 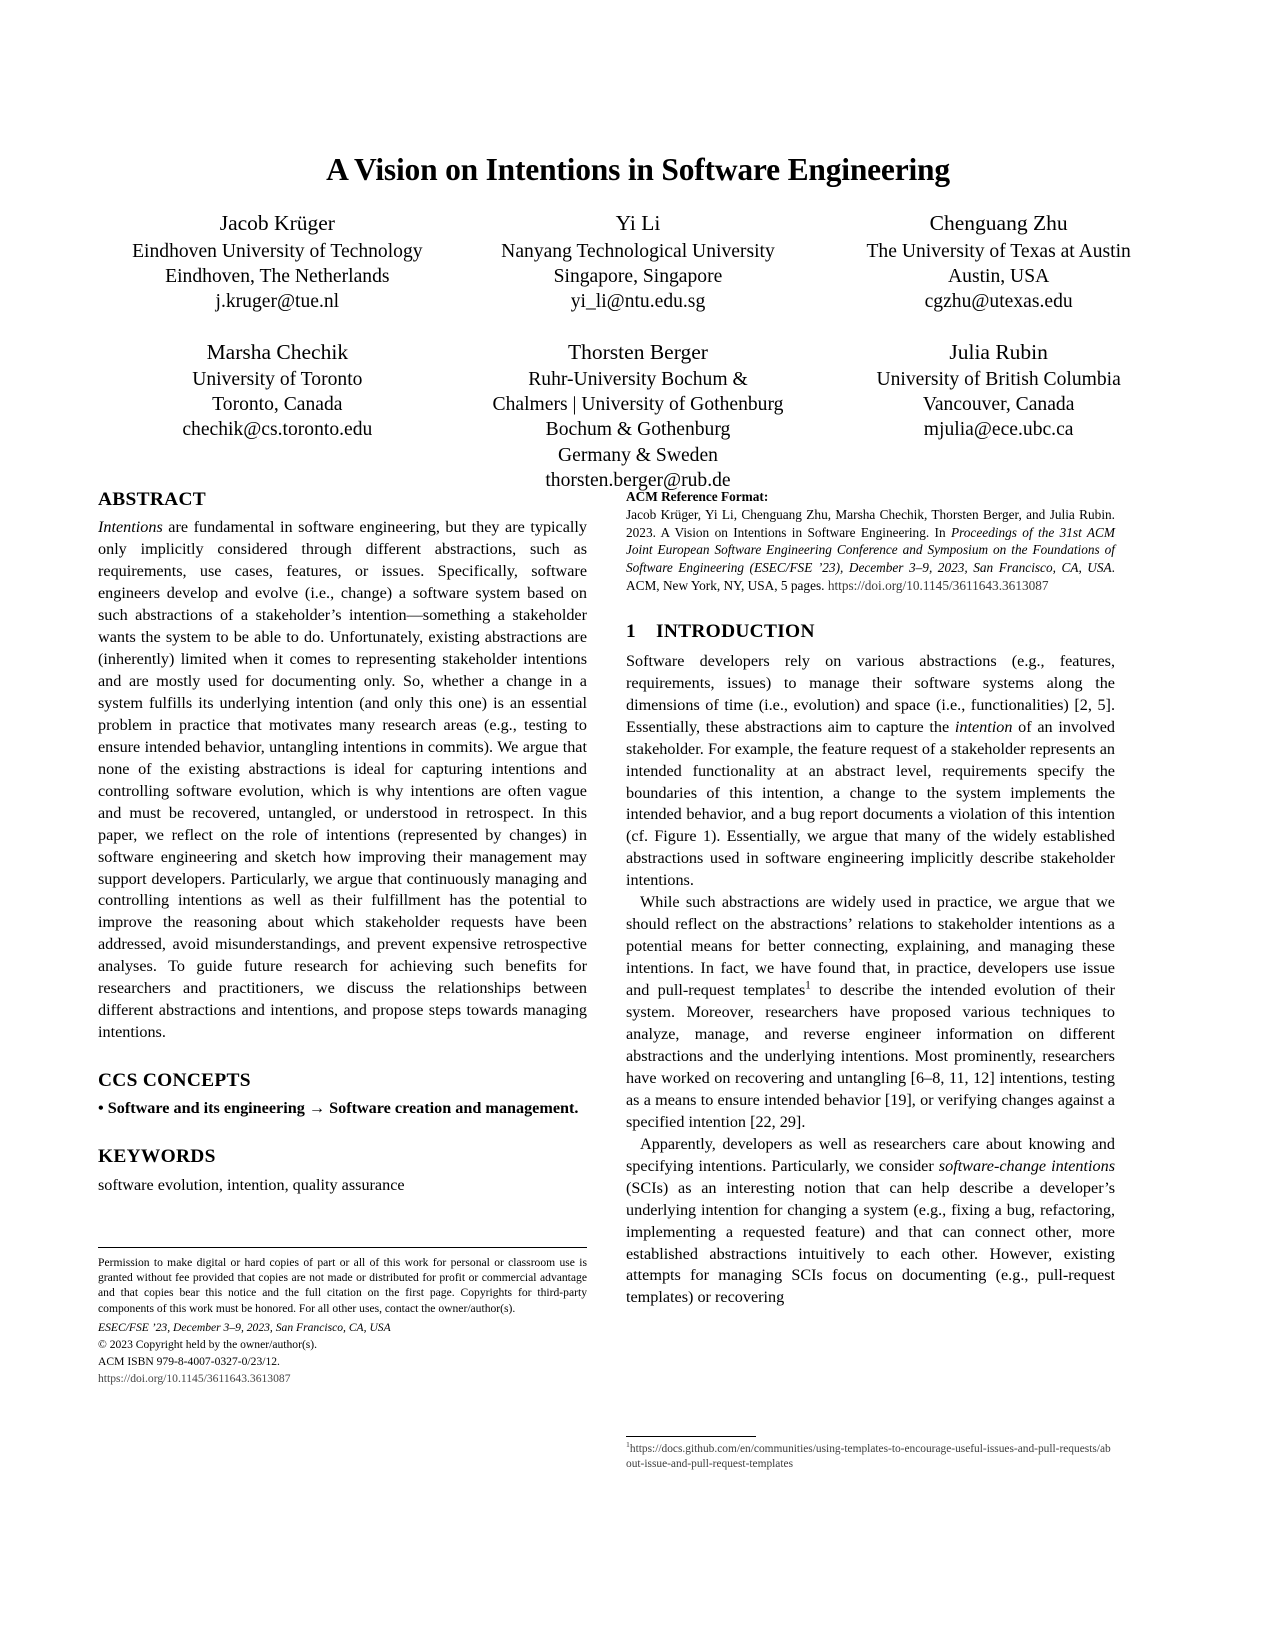 What do you see at coordinates (638, 223) in the screenshot?
I see `author-name: Yi Li` at bounding box center [638, 223].